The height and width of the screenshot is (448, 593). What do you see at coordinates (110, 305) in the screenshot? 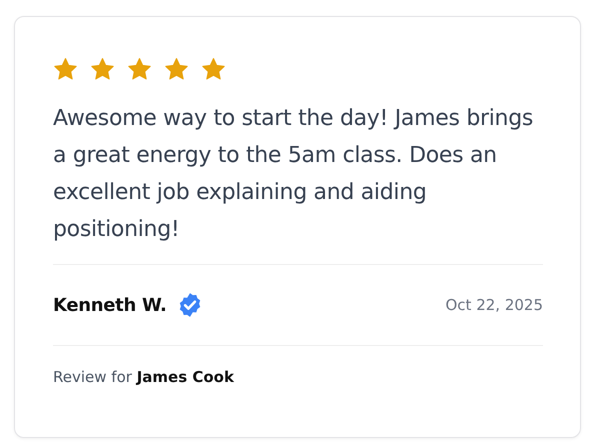
I see `author-name: Kenneth W.` at bounding box center [110, 305].